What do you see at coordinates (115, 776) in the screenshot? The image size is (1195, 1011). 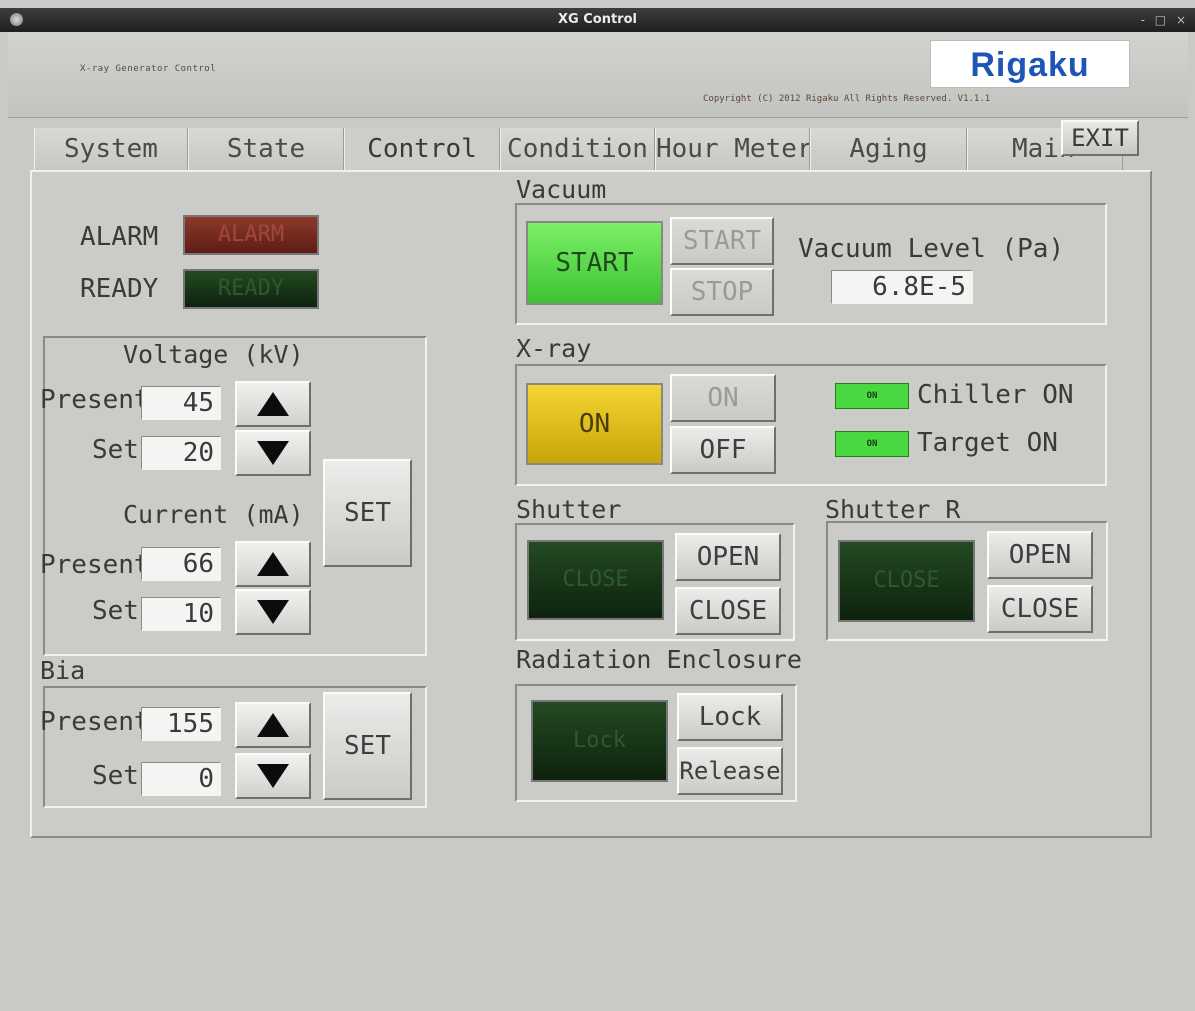 I see `bia-set-label: Set` at bounding box center [115, 776].